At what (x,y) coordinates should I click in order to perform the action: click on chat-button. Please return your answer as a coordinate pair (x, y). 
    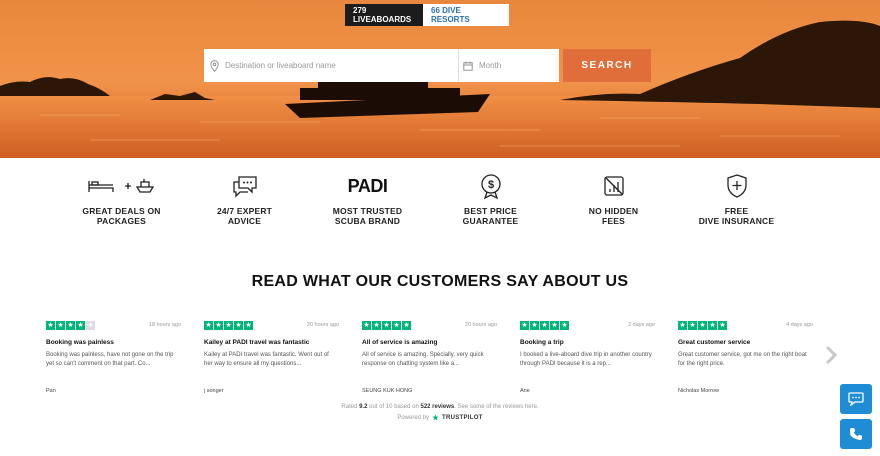
    Looking at the image, I should click on (856, 399).